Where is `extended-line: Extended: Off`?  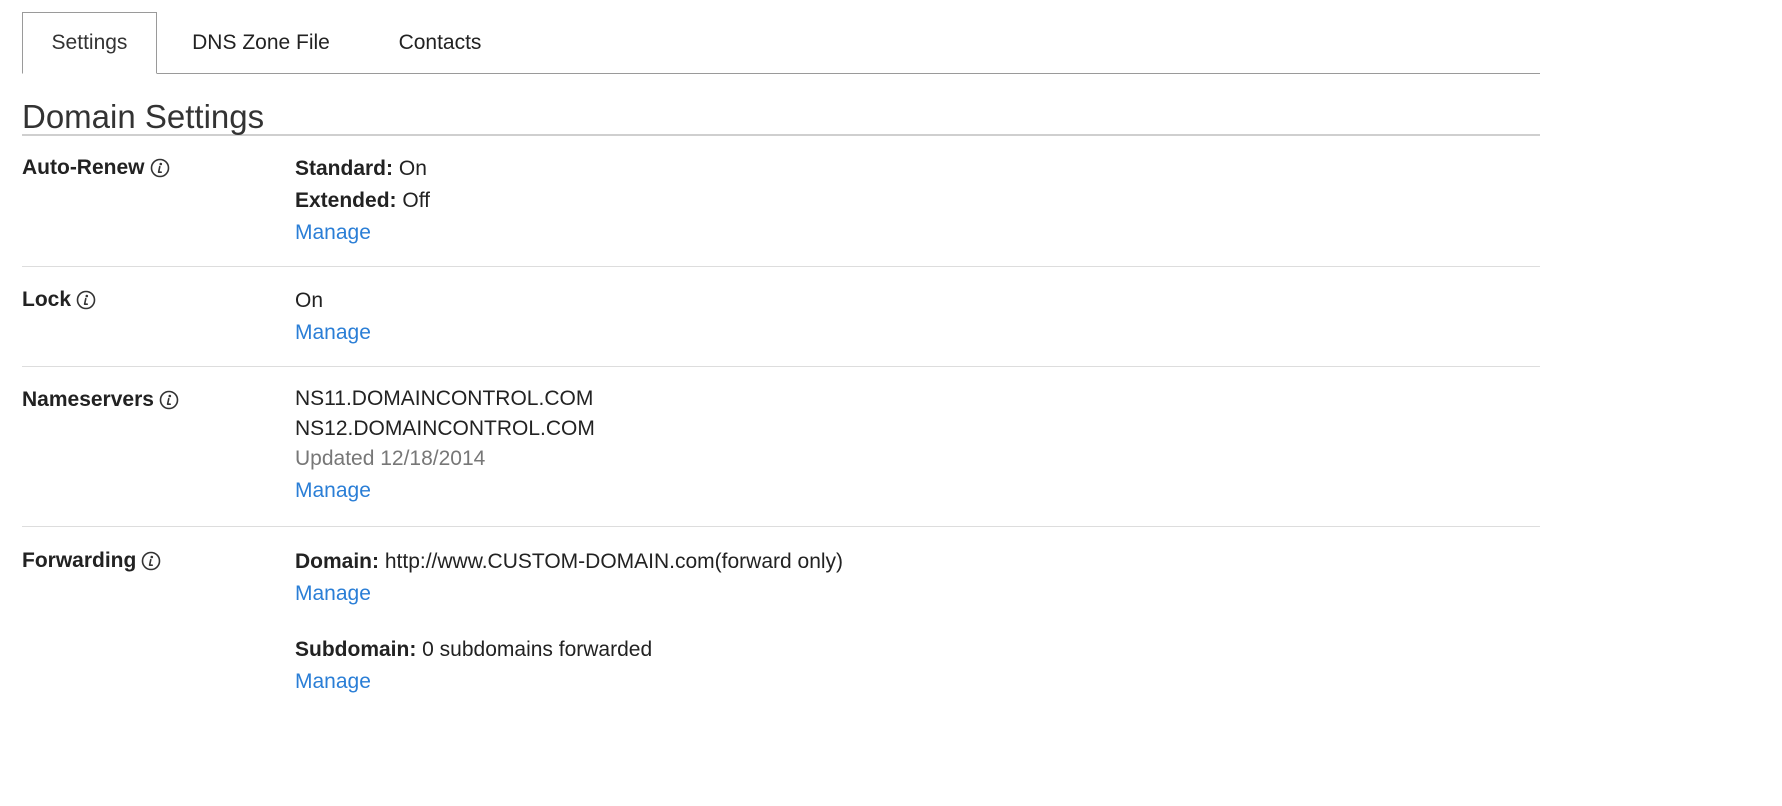 extended-line: Extended: Off is located at coordinates (362, 201).